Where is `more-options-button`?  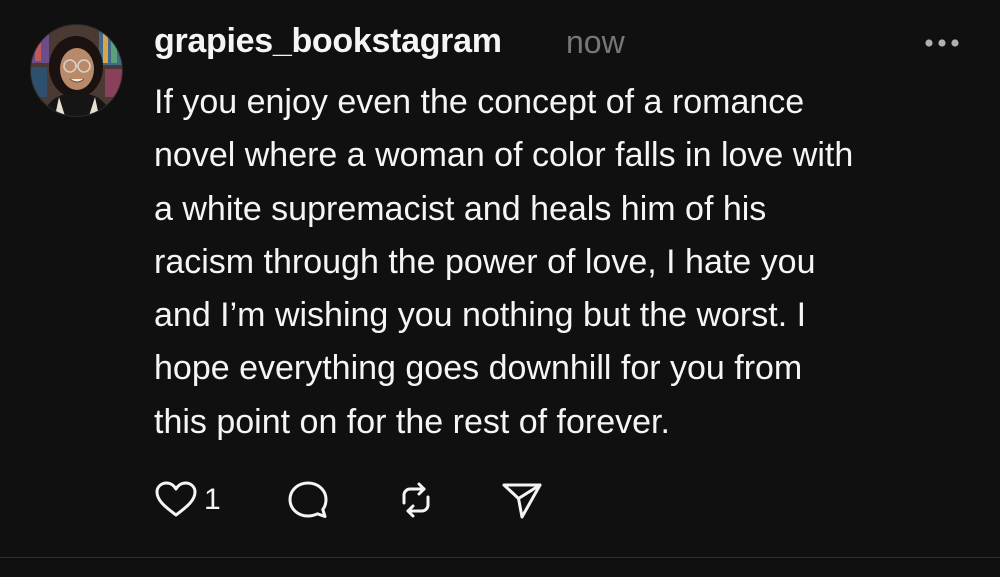 more-options-button is located at coordinates (942, 43).